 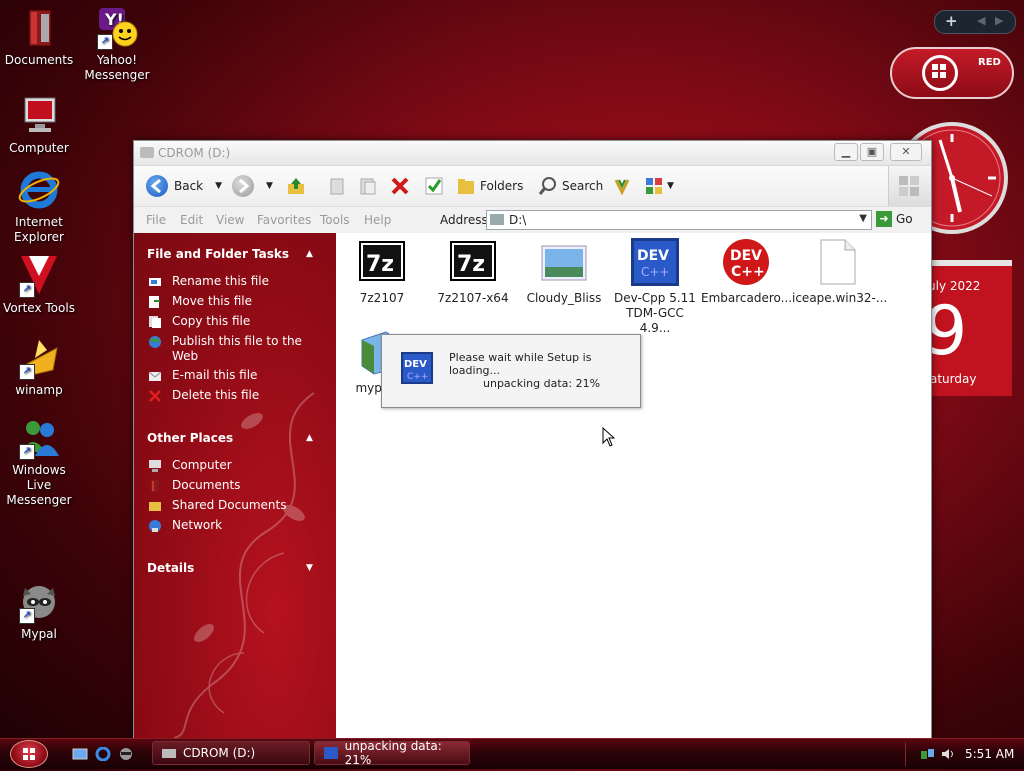 I want to click on window-titlebar: CDROM (D:) ▁ ▣ ✕, so click(x=532, y=153).